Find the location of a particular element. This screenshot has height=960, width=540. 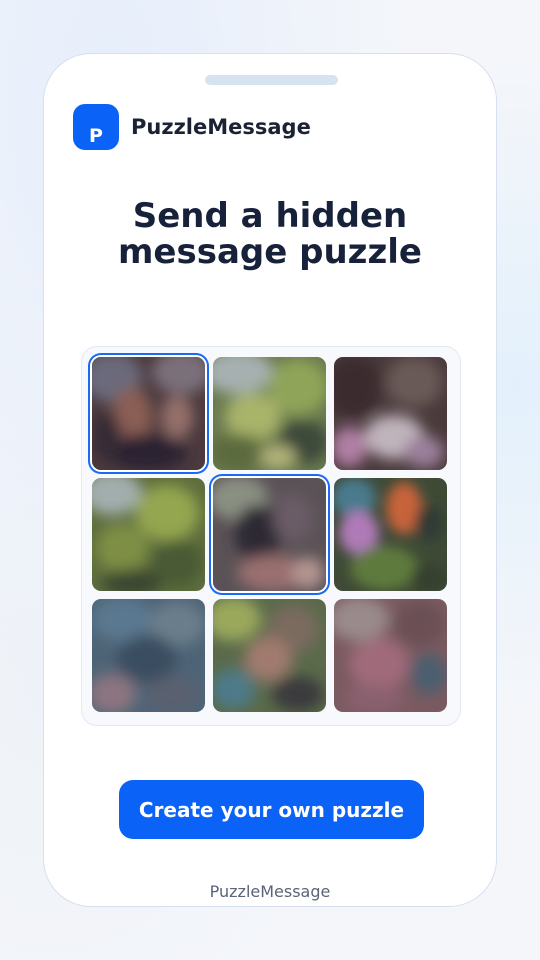

app-logo-letter: P is located at coordinates (96, 136).